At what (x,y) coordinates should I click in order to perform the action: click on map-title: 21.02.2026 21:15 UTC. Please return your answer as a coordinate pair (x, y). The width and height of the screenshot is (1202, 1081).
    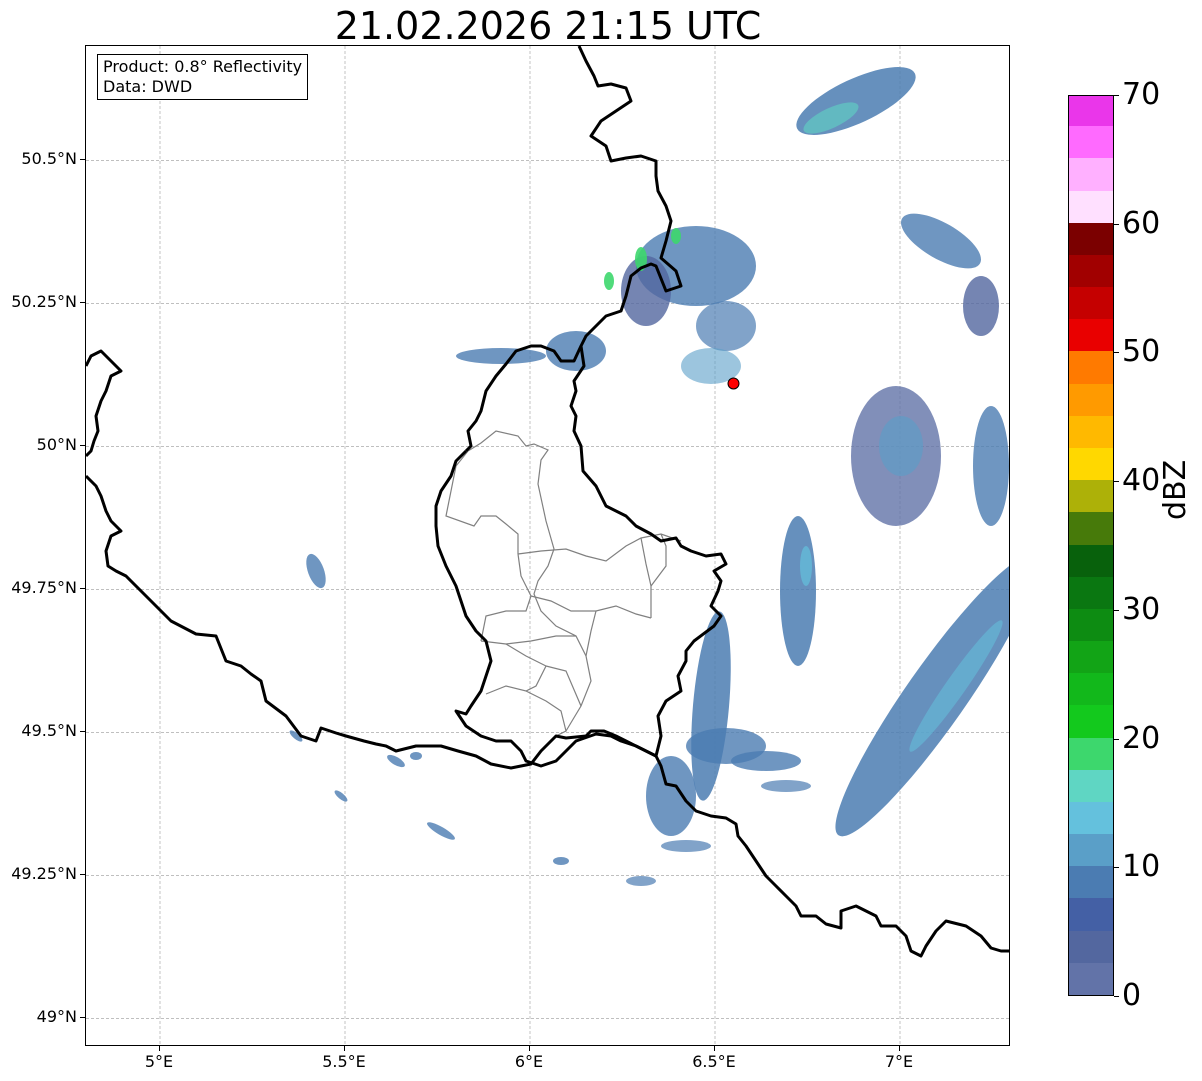
    Looking at the image, I should click on (548, 26).